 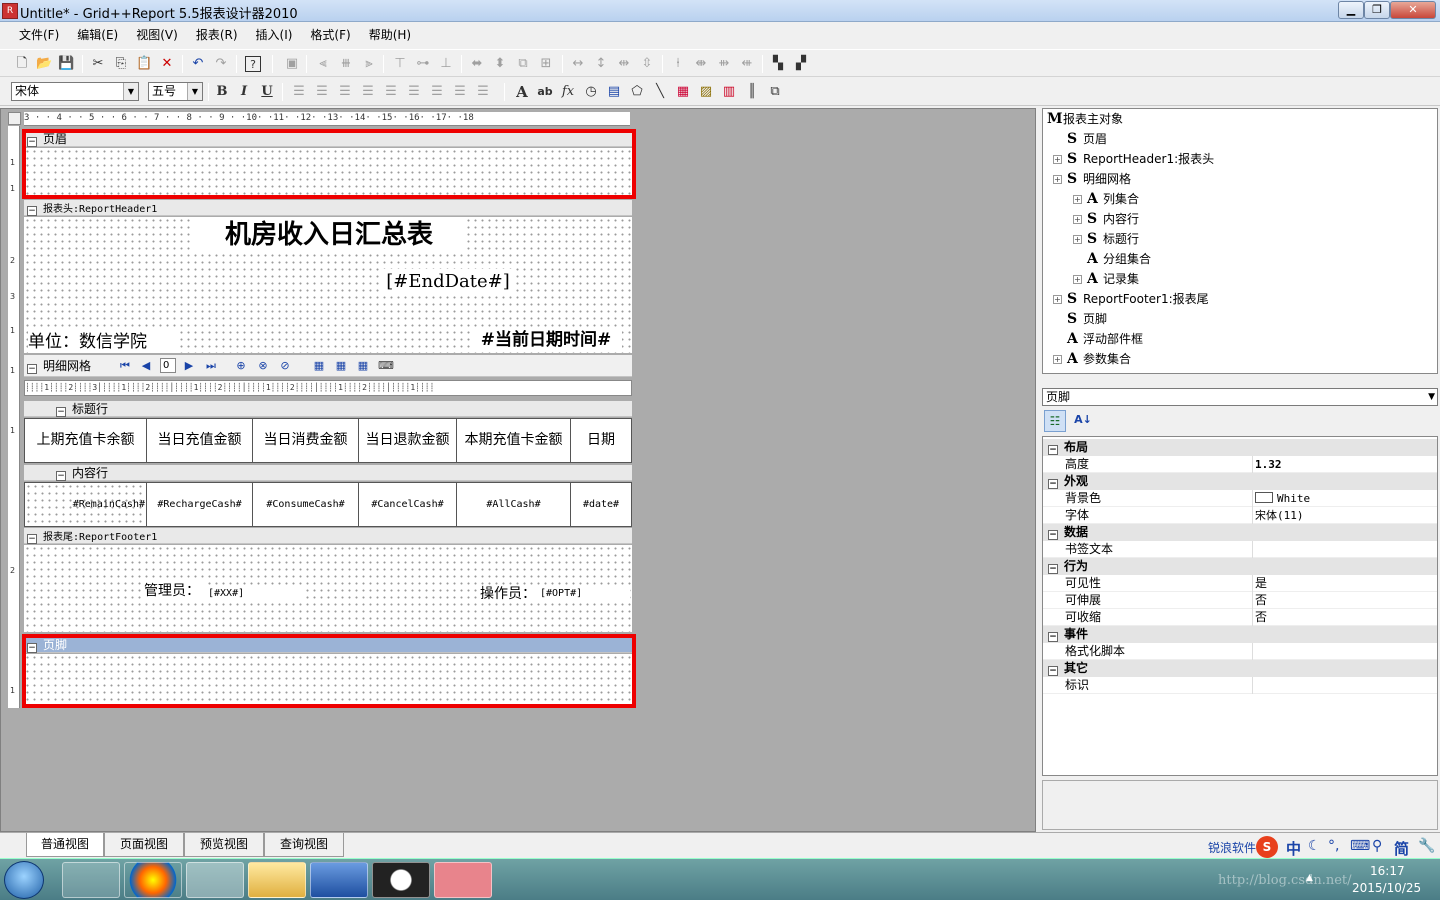 I want to click on task-word-icon, so click(x=339, y=880).